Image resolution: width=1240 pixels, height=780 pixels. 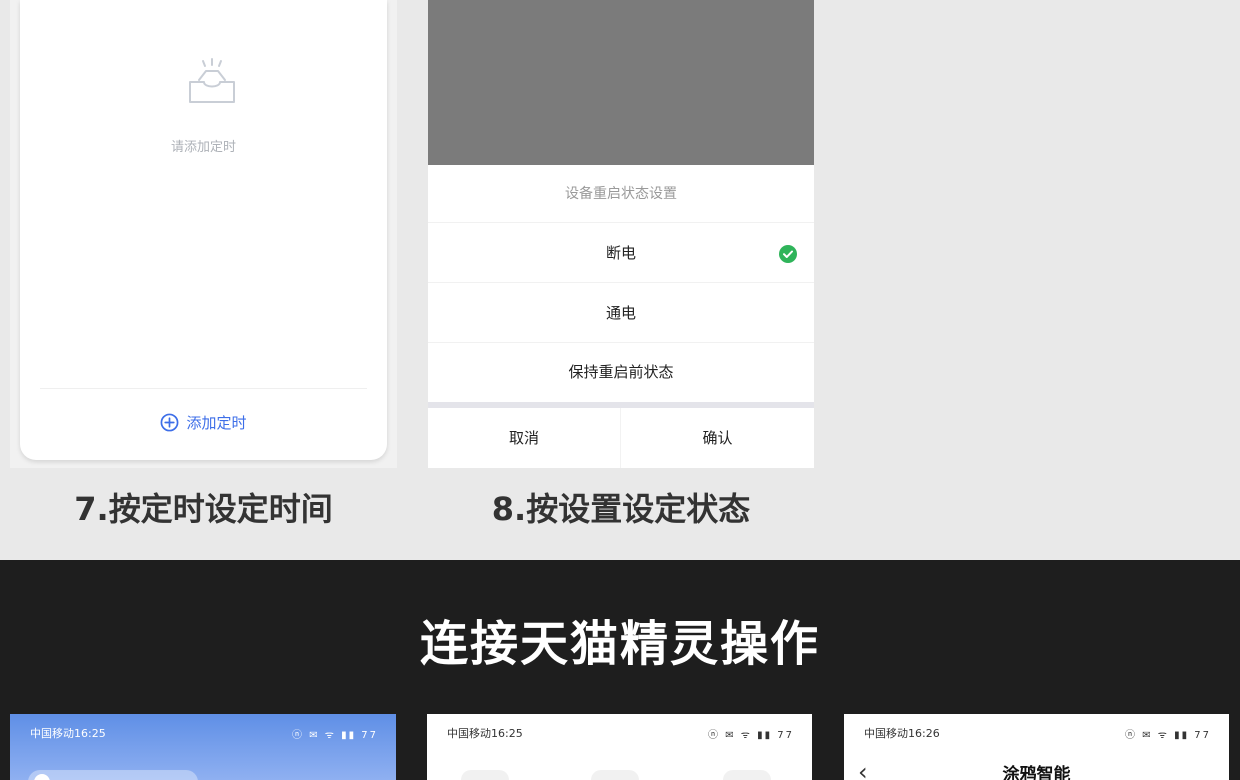 I want to click on confirm-button: 确认, so click(x=717, y=438).